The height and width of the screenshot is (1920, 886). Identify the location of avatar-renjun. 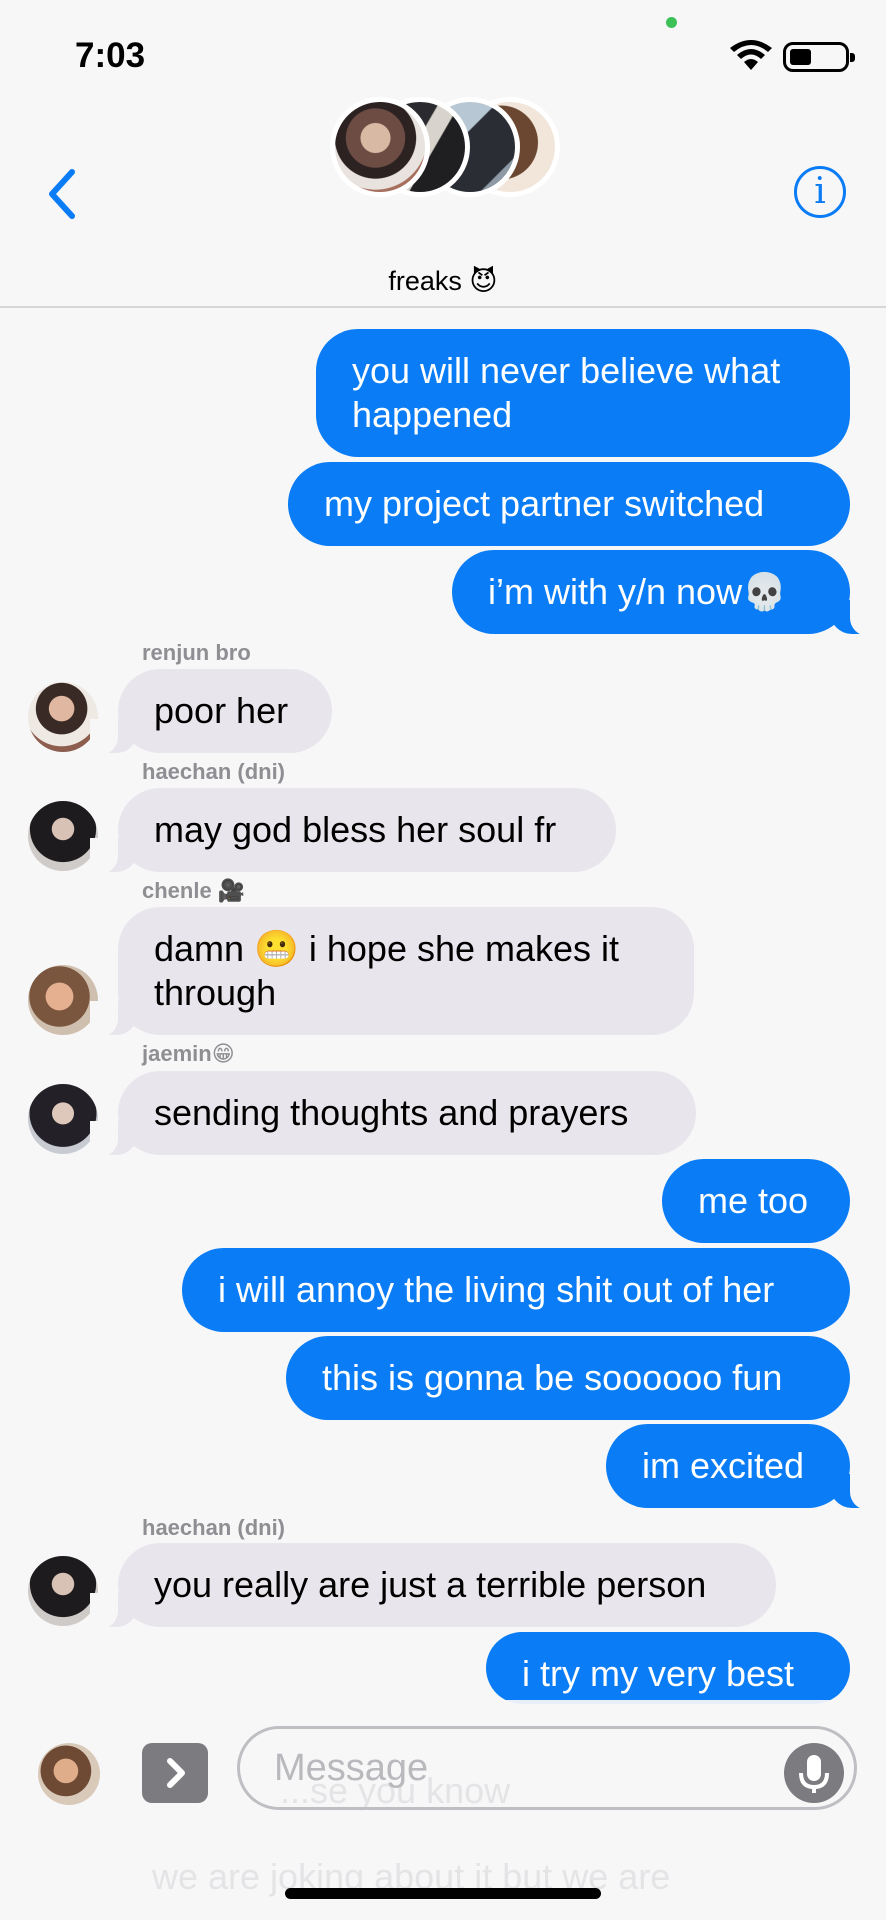
(63, 717).